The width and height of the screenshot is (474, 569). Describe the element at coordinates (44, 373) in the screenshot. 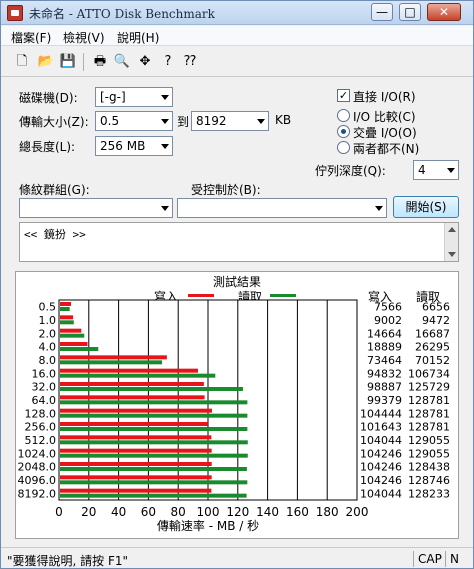

I see `y-tick-label: 16.0` at that location.